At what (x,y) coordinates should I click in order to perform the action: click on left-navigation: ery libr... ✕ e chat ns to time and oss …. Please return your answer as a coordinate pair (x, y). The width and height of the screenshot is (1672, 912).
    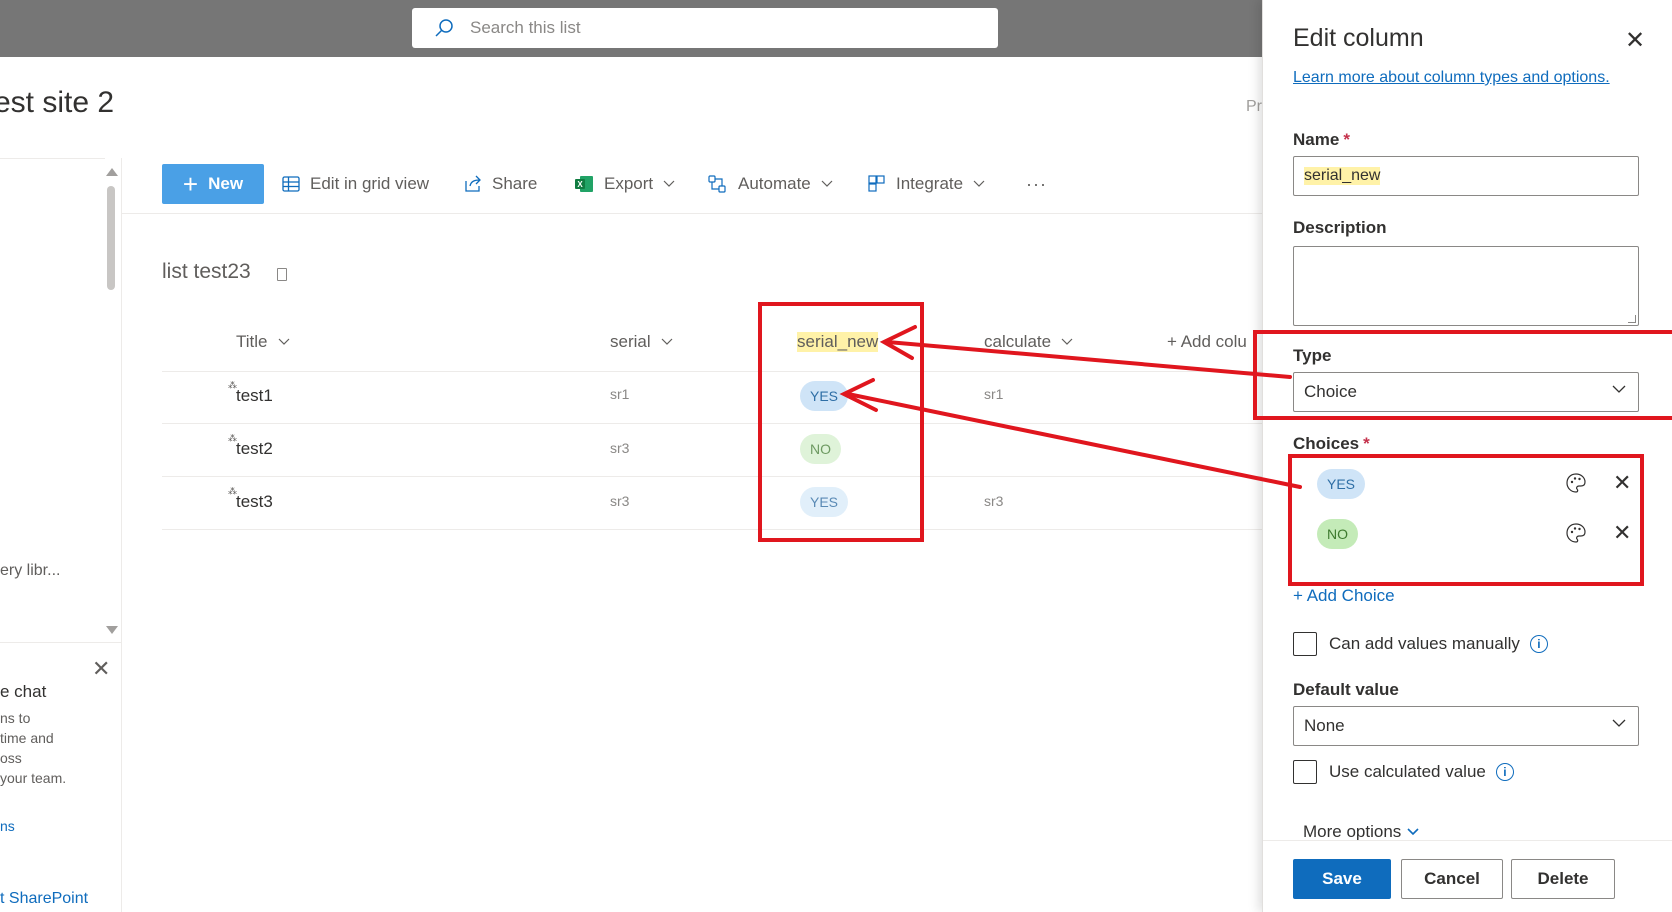
    Looking at the image, I should click on (61, 535).